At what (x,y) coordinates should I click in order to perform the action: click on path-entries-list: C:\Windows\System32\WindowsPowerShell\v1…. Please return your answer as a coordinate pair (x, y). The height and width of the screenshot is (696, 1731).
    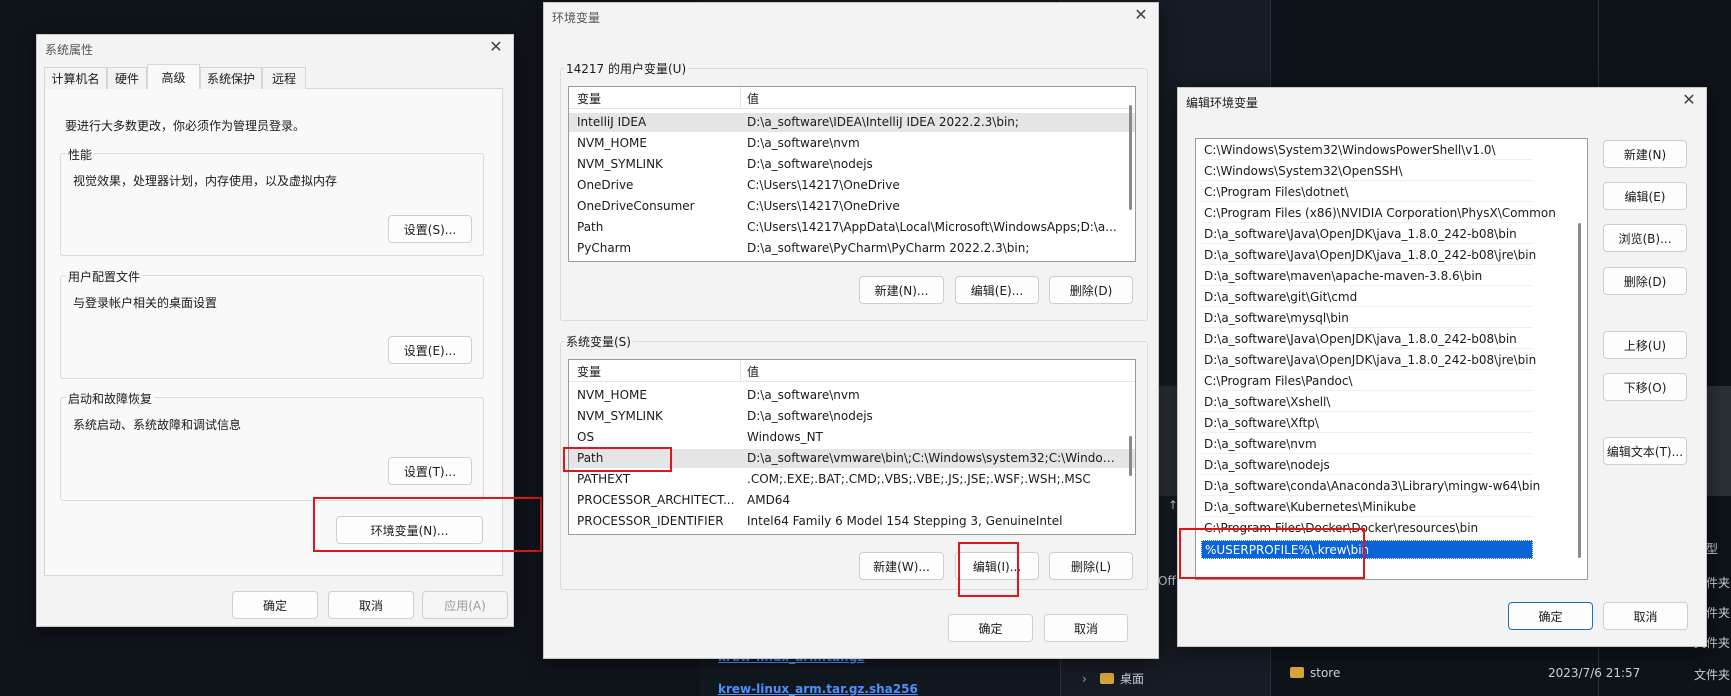
    Looking at the image, I should click on (1391, 359).